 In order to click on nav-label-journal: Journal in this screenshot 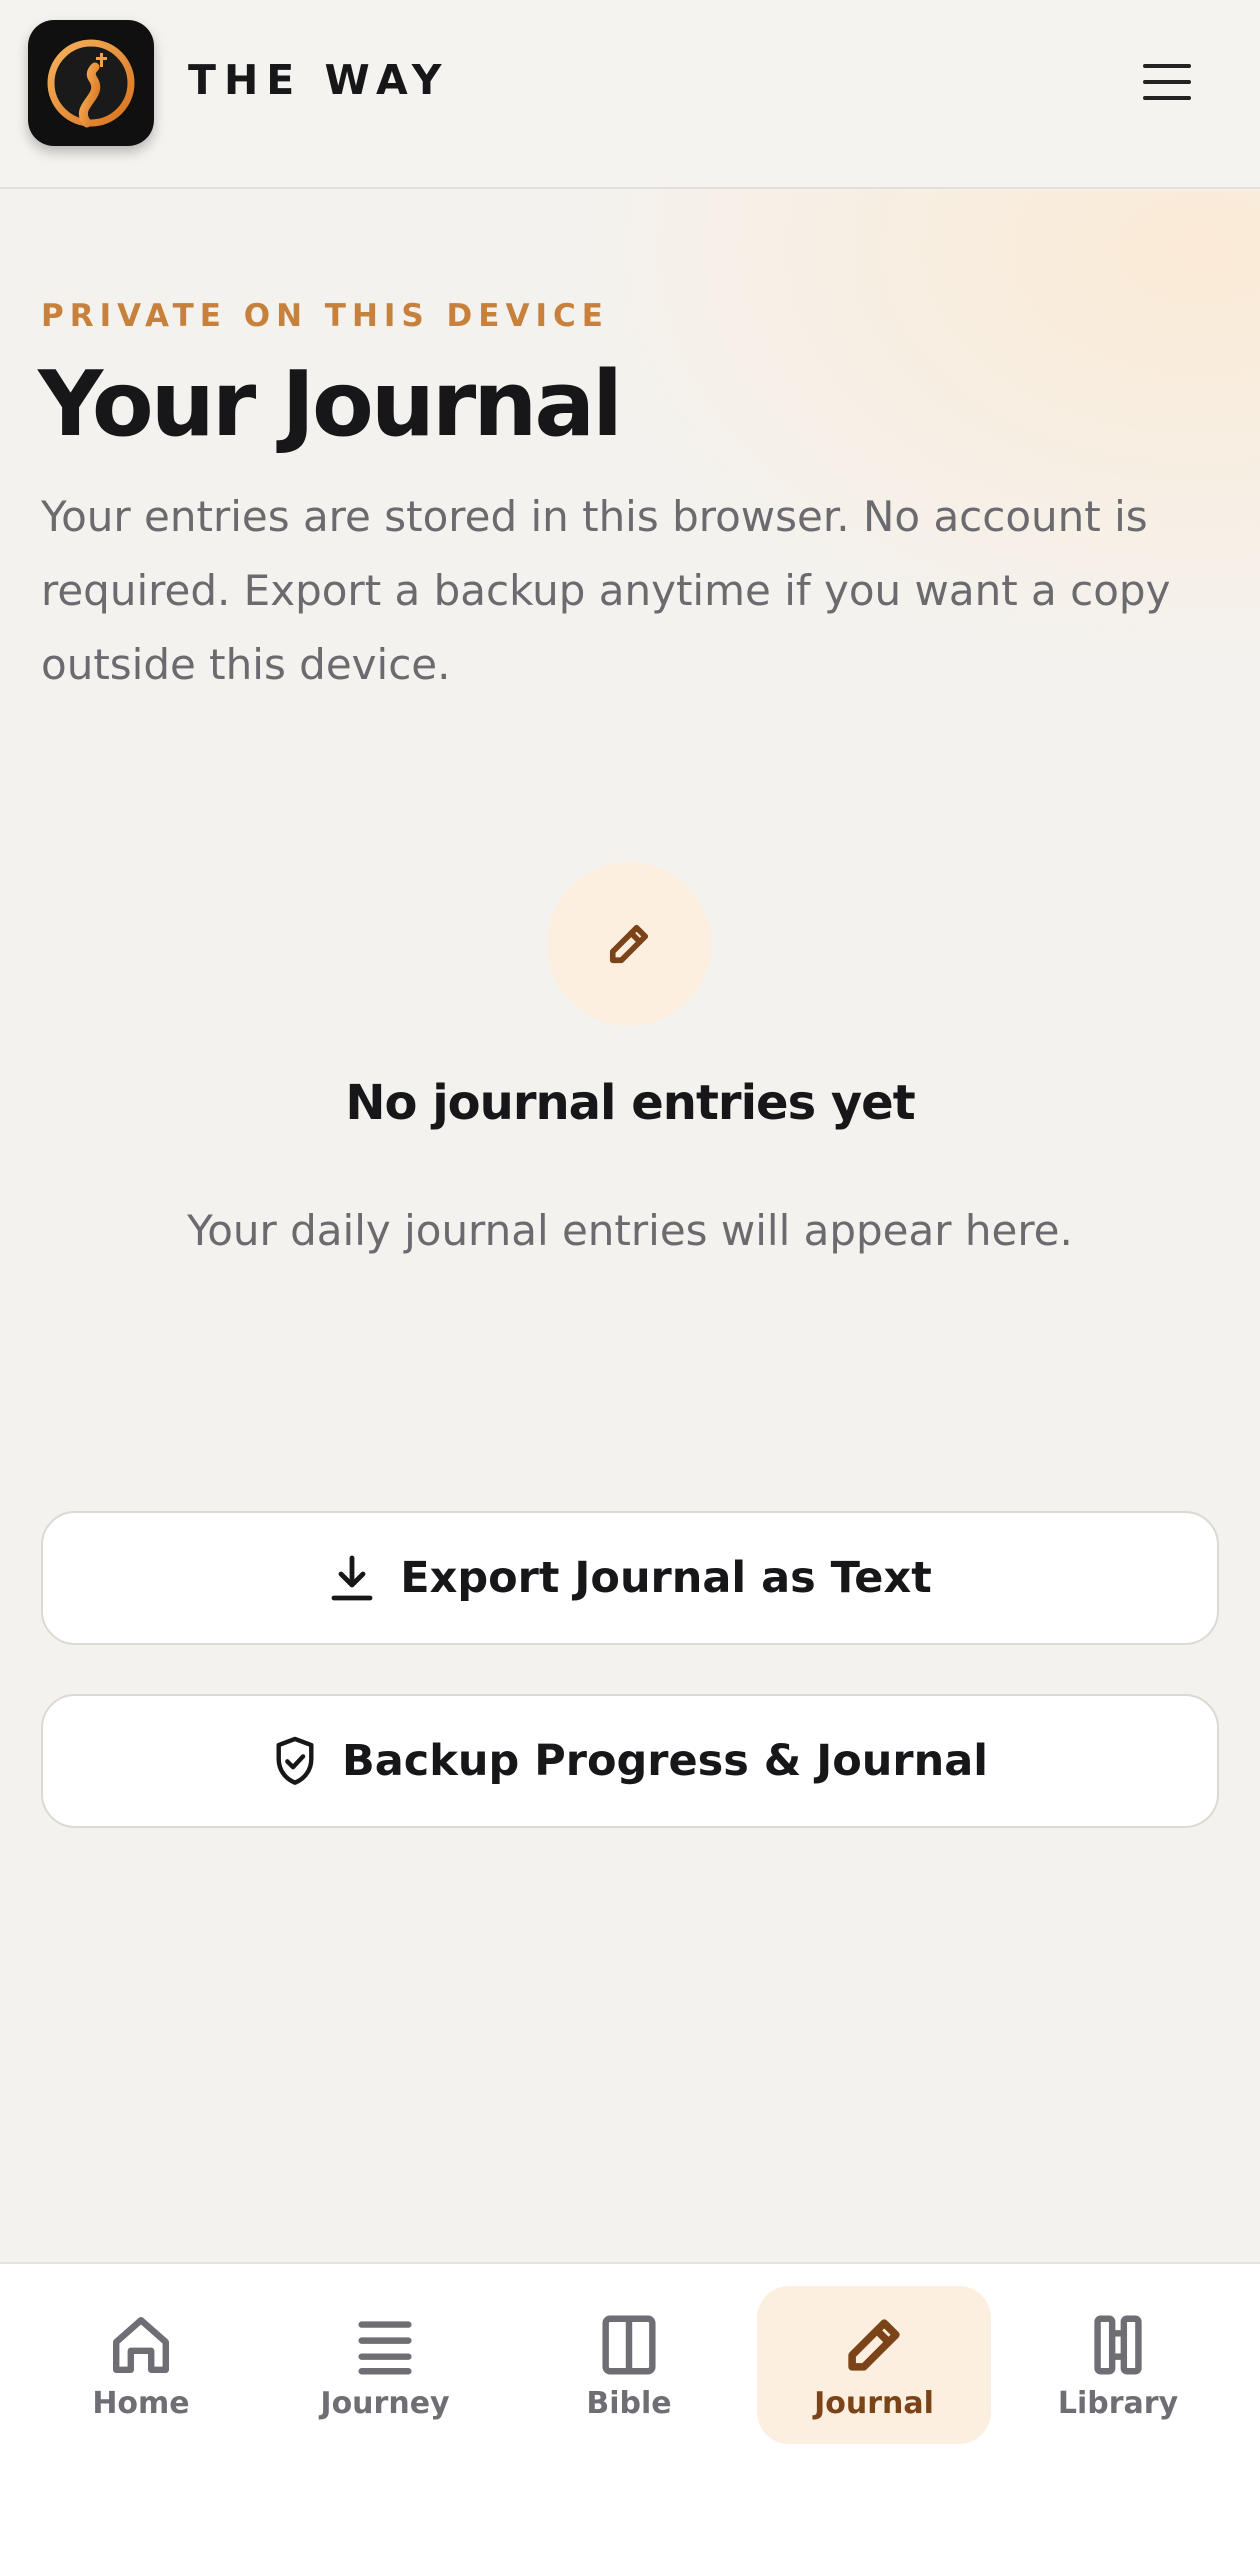, I will do `click(874, 2403)`.